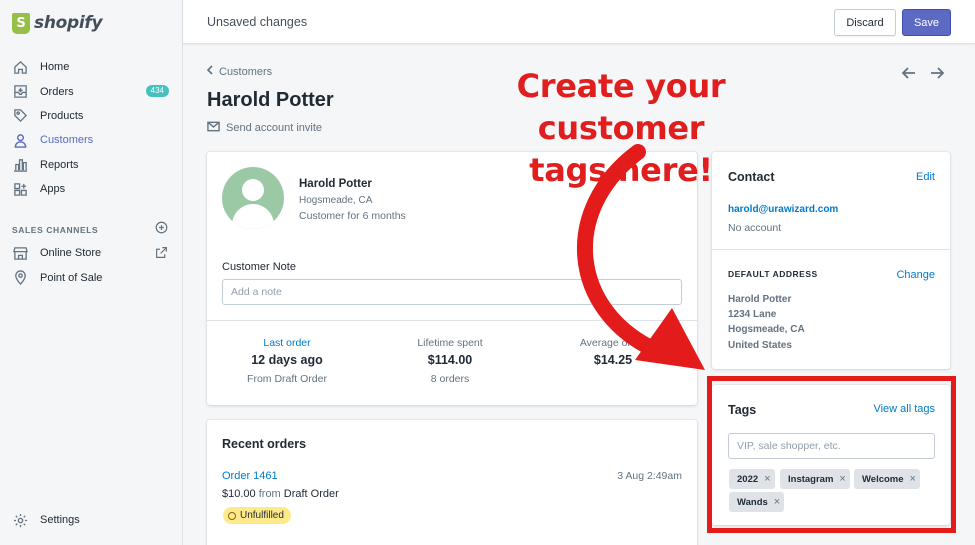 The image size is (975, 545). I want to click on settings-nav: Settings, so click(91, 520).